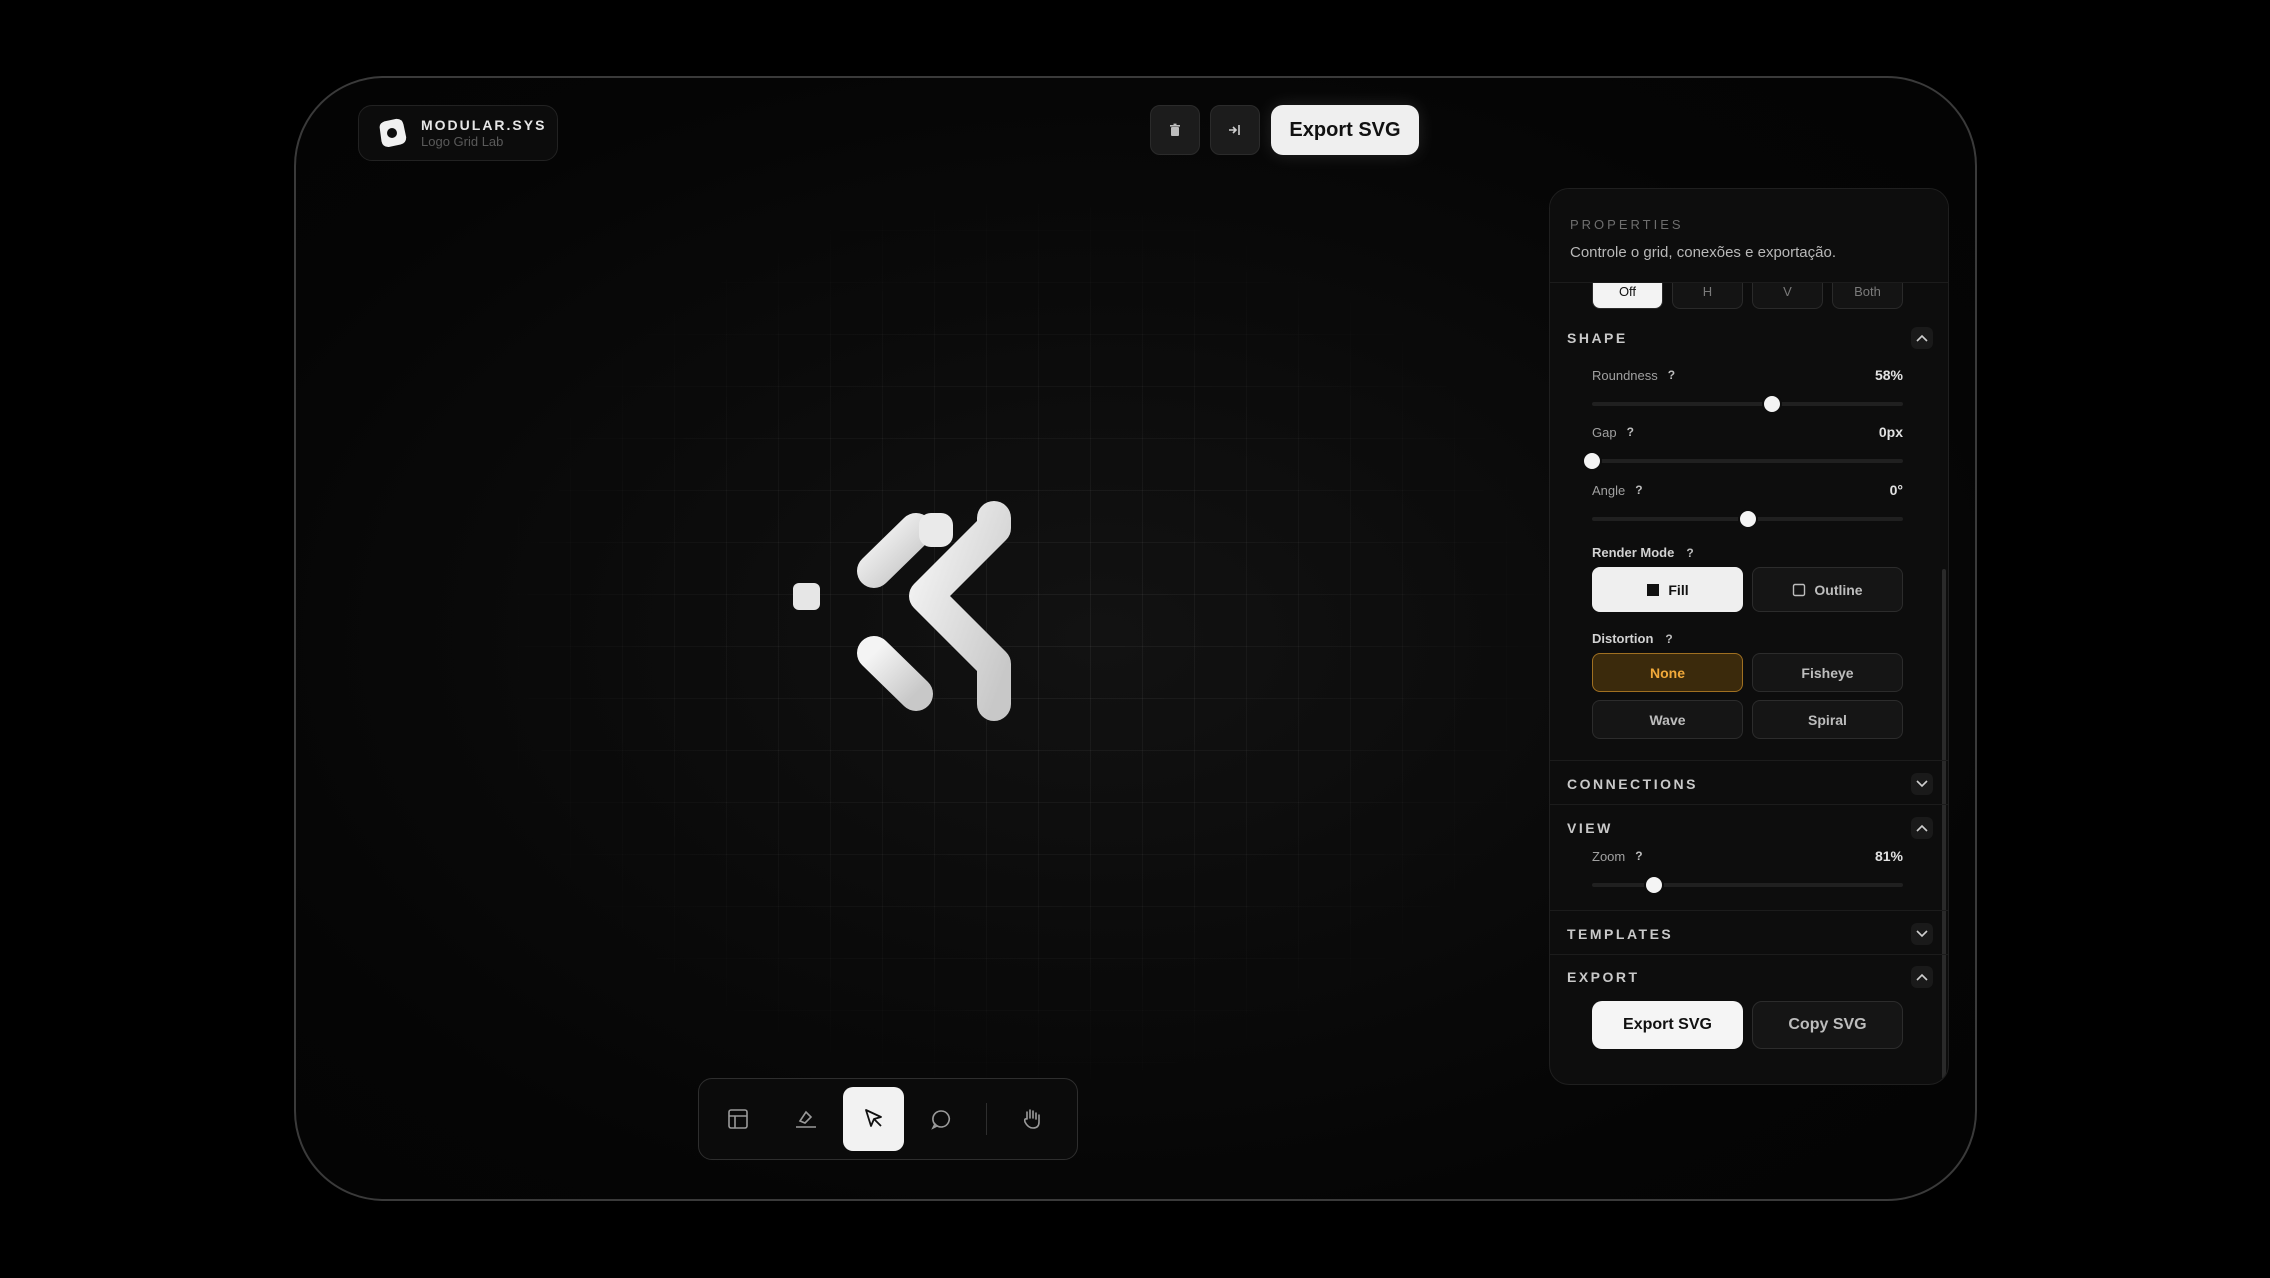 The image size is (2270, 1278). Describe the element at coordinates (936, 628) in the screenshot. I see `logo-artwork` at that location.